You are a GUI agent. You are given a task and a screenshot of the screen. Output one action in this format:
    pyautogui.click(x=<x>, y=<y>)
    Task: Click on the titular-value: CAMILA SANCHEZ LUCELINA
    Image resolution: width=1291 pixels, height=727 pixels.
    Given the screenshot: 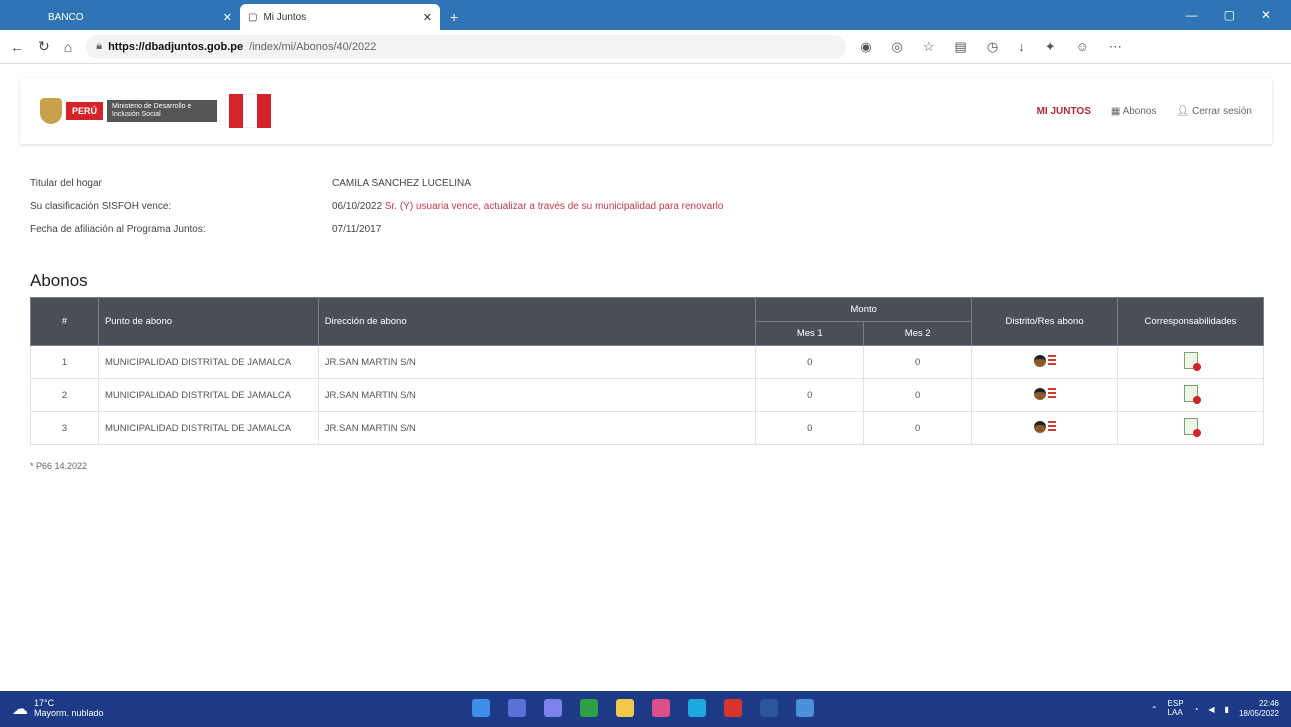 What is the action you would take?
    pyautogui.click(x=401, y=183)
    